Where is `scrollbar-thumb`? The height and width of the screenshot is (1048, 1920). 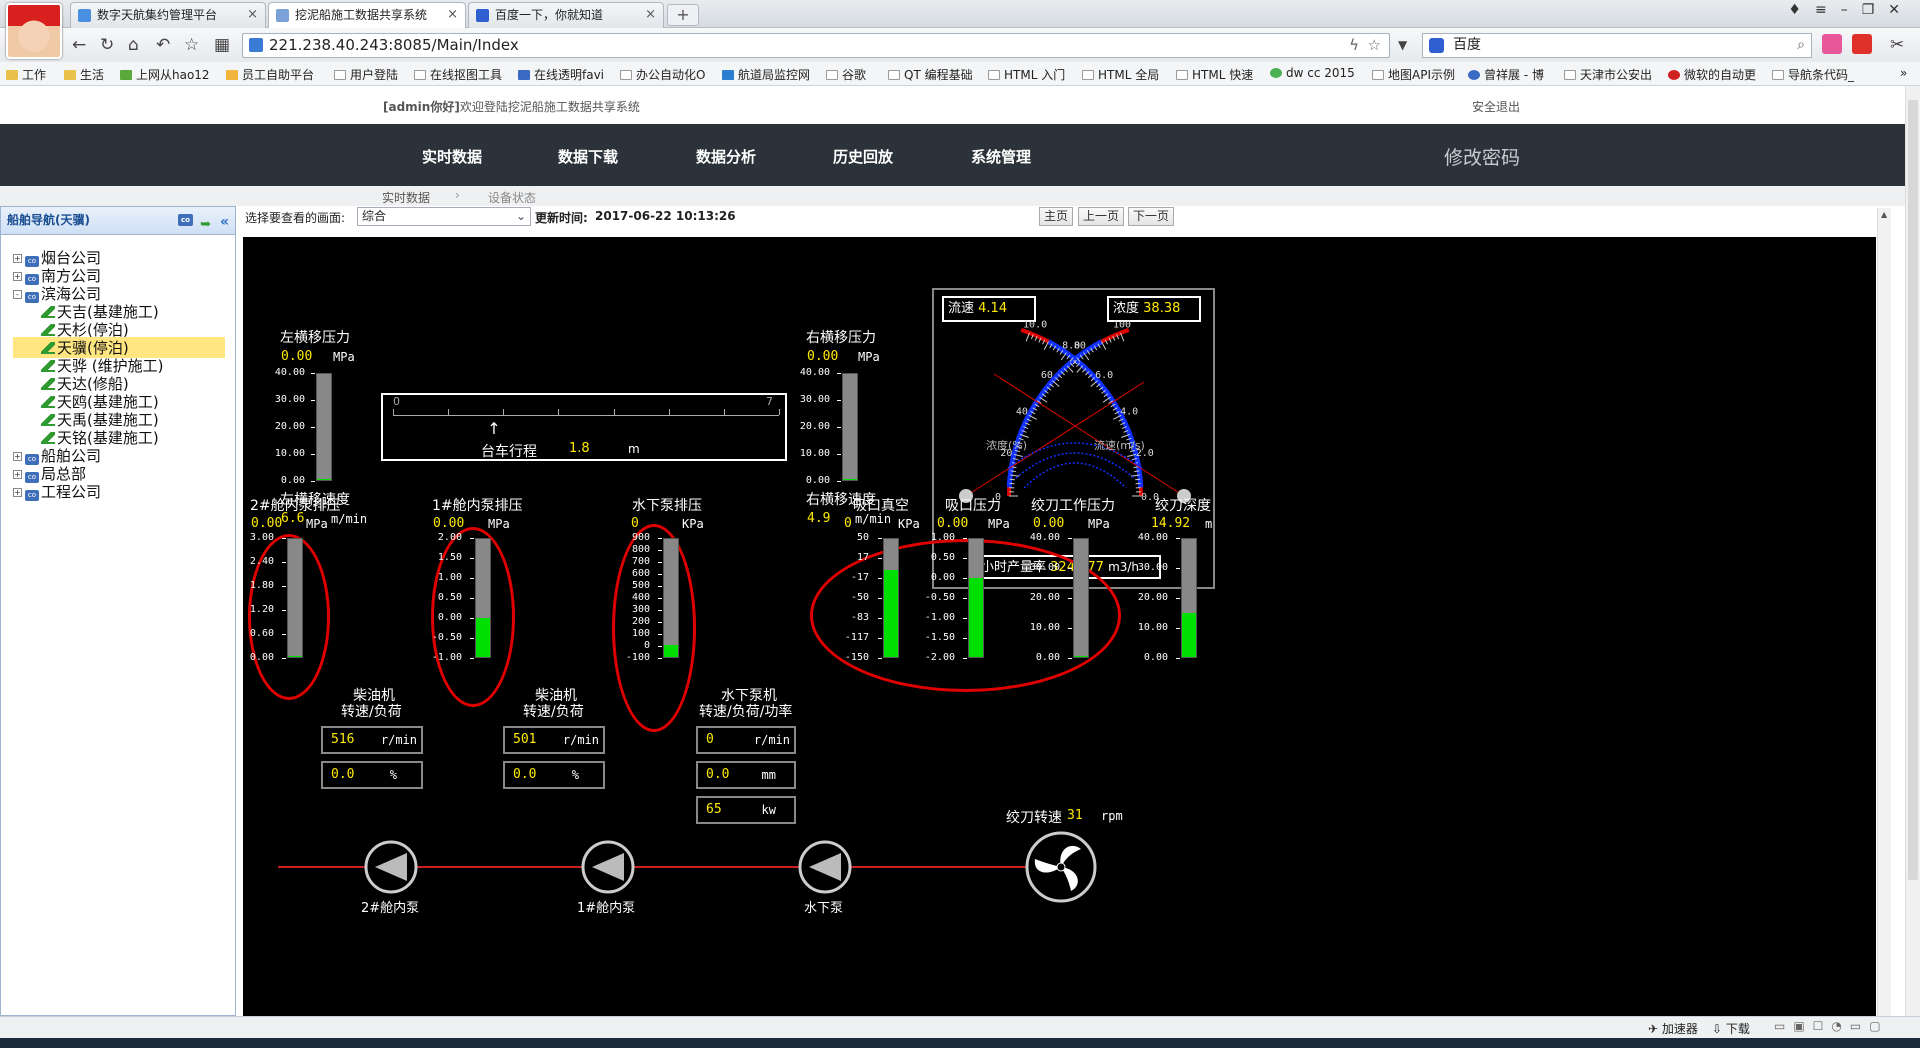 scrollbar-thumb is located at coordinates (1913, 490).